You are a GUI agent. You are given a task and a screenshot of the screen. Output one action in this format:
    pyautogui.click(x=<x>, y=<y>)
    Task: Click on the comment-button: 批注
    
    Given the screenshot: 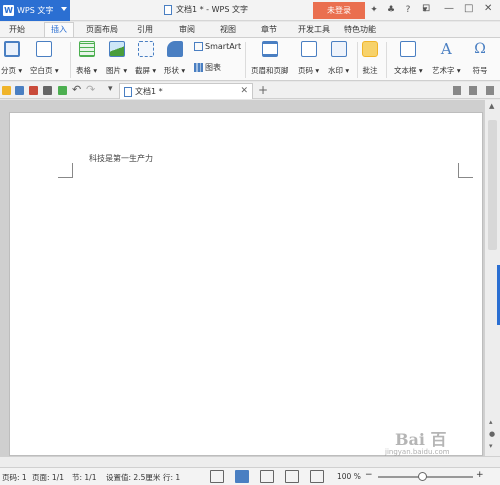 What is the action you would take?
    pyautogui.click(x=370, y=58)
    